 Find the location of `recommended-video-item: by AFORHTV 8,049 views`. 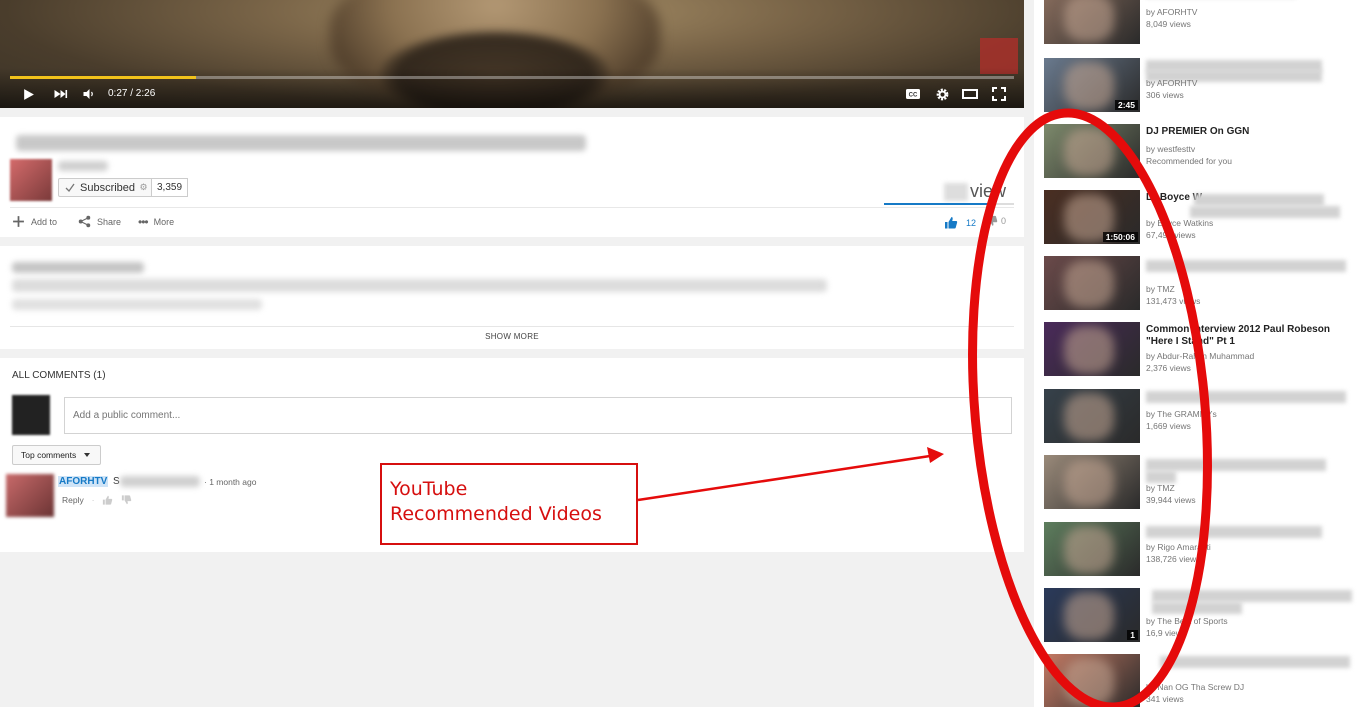

recommended-video-item: by AFORHTV 8,049 views is located at coordinates (1204, 23).